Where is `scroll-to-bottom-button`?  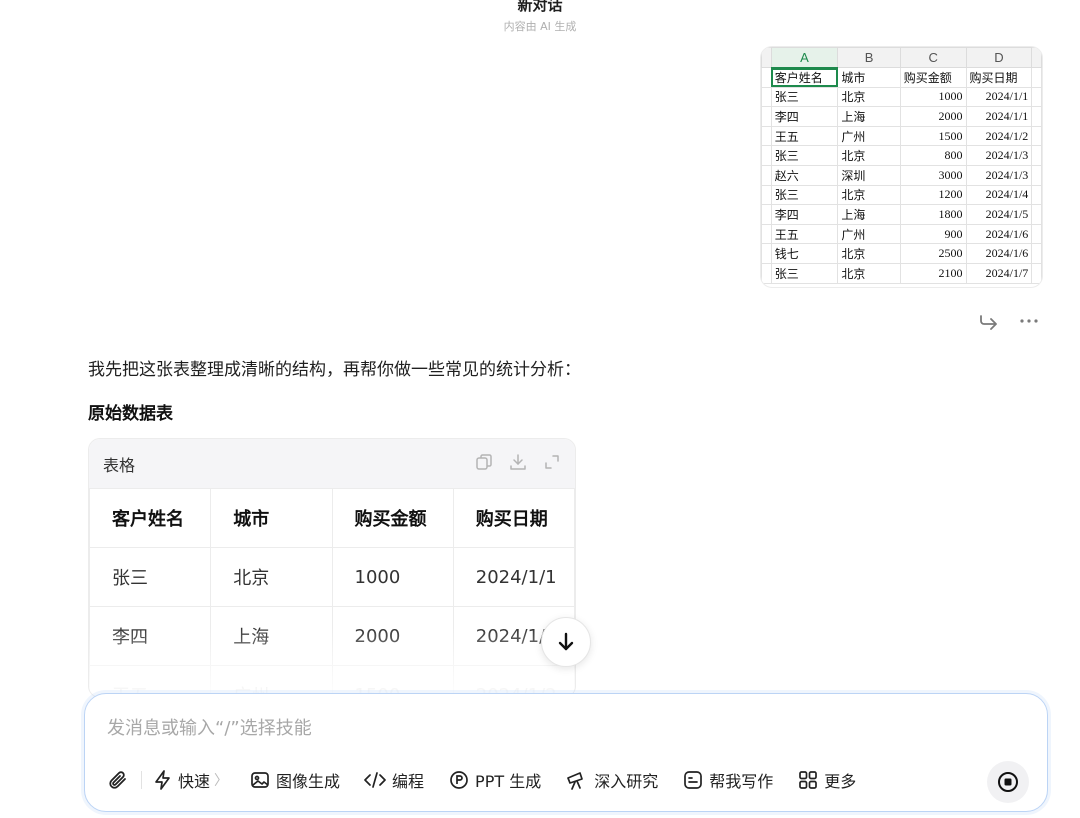 scroll-to-bottom-button is located at coordinates (566, 642).